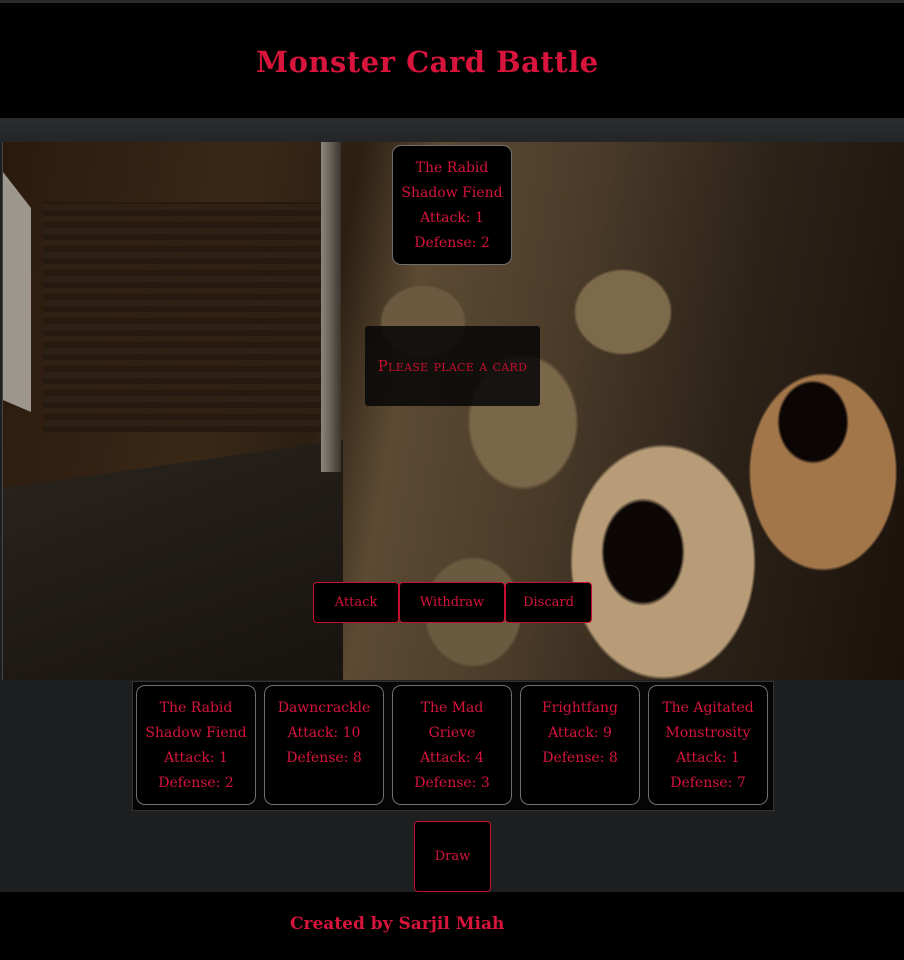 This screenshot has width=904, height=960. I want to click on card-defense: Defense: 2, so click(452, 243).